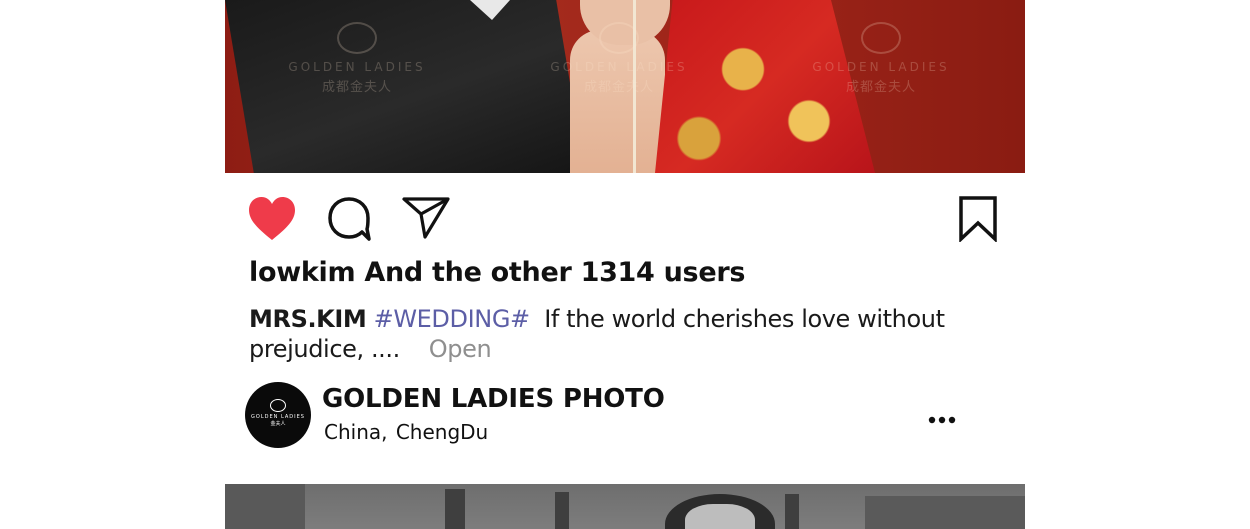  What do you see at coordinates (720, 516) in the screenshot?
I see `person-face` at bounding box center [720, 516].